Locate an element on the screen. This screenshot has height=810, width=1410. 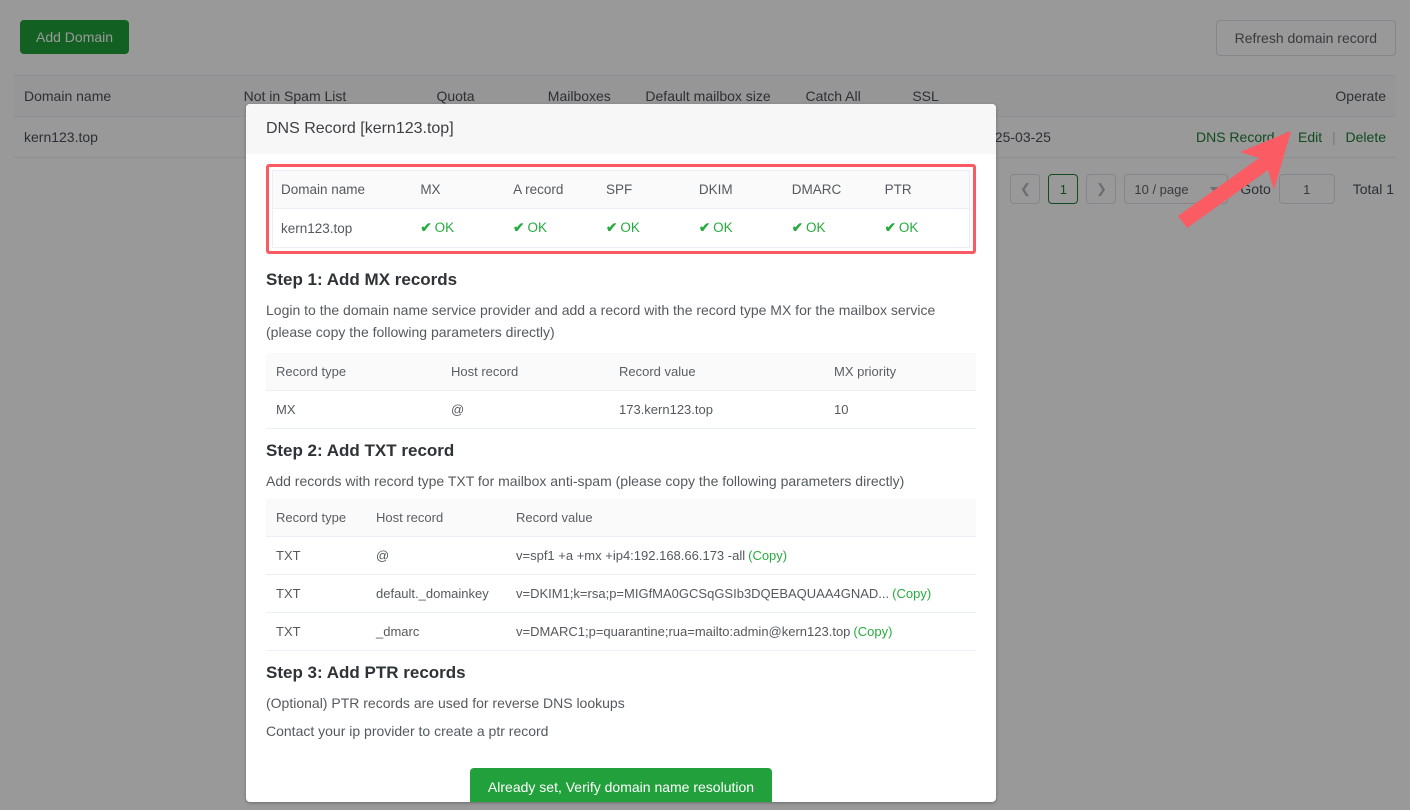
th-status-domain-name: Domain name is located at coordinates (342, 189).